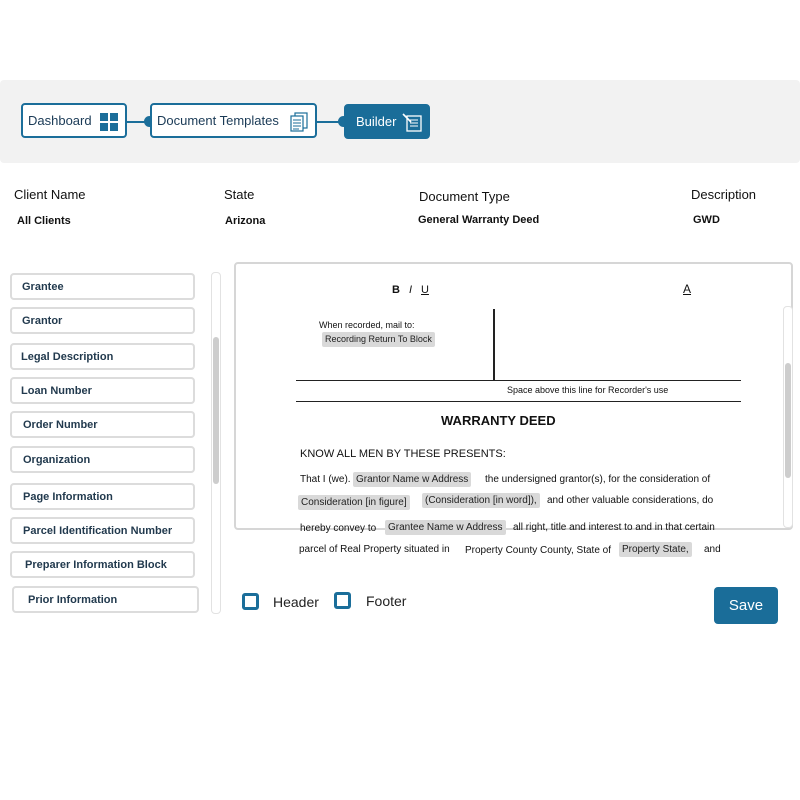  What do you see at coordinates (445, 527) in the screenshot?
I see `grantee-name-tag: Grantee Name w Address` at bounding box center [445, 527].